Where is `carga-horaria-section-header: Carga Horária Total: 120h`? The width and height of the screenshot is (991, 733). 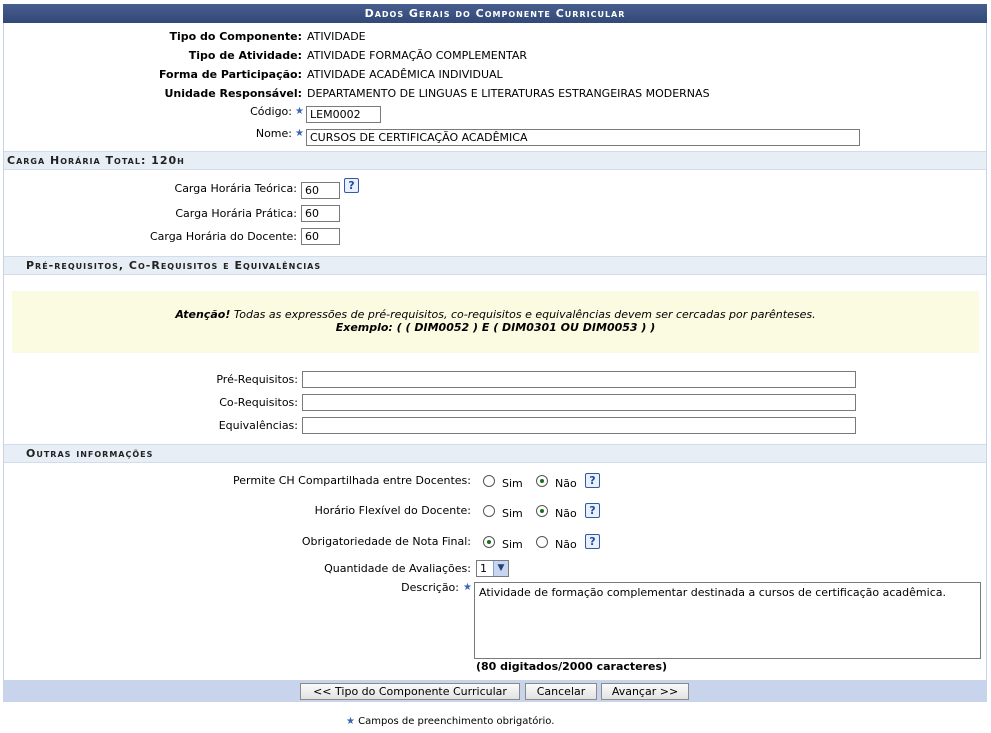
carga-horaria-section-header: Carga Horária Total: 120h is located at coordinates (495, 160).